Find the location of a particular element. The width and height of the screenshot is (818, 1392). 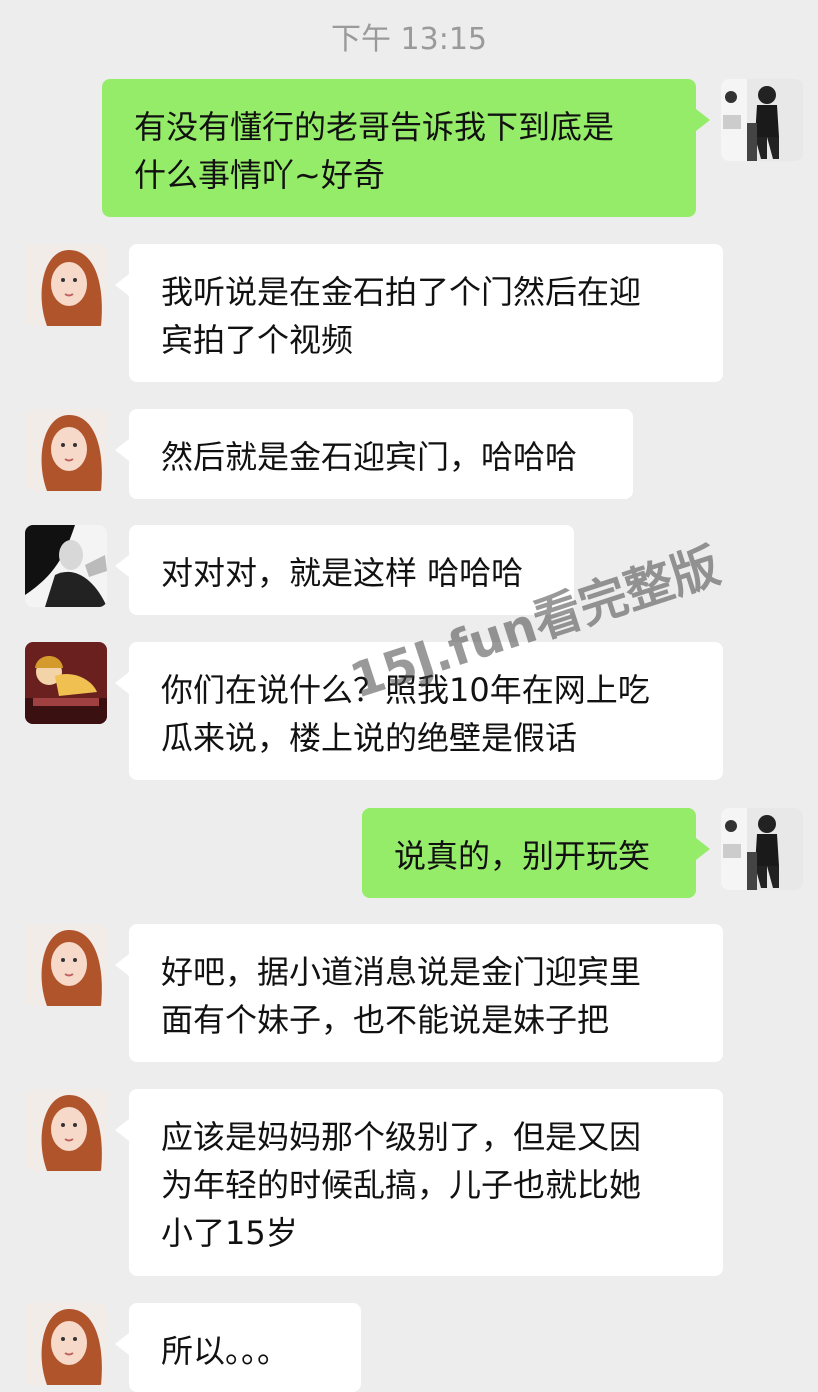

avatar-girl-black-white is located at coordinates (66, 566).